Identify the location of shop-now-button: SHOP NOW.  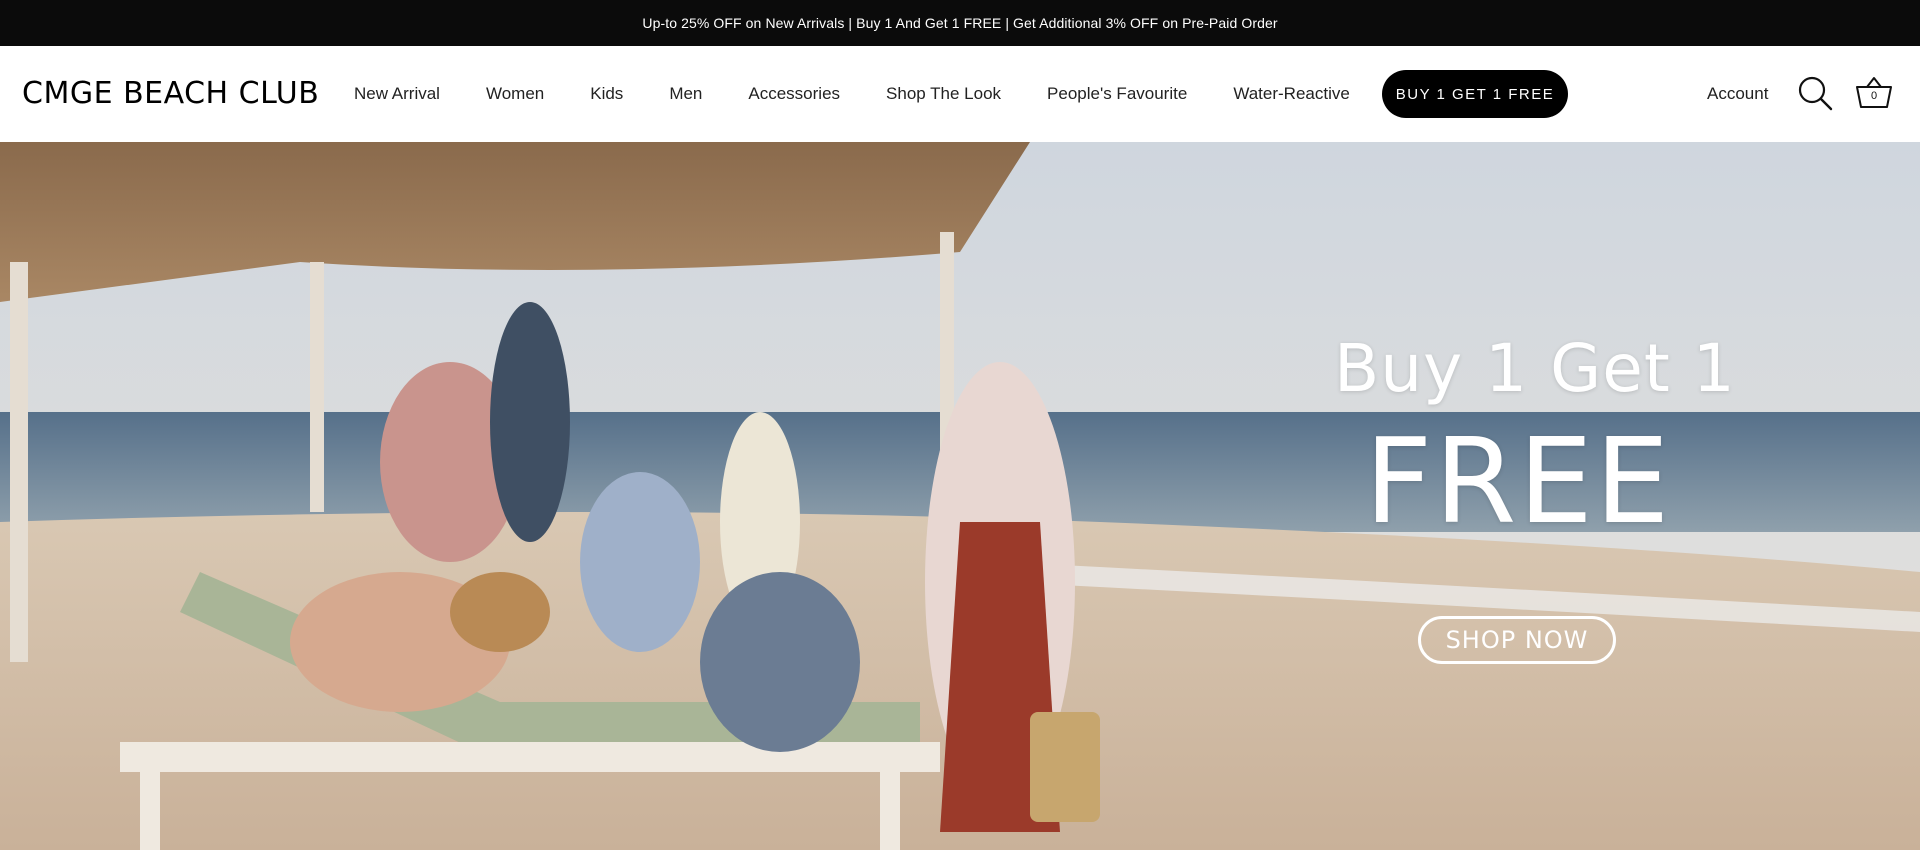
(1517, 640).